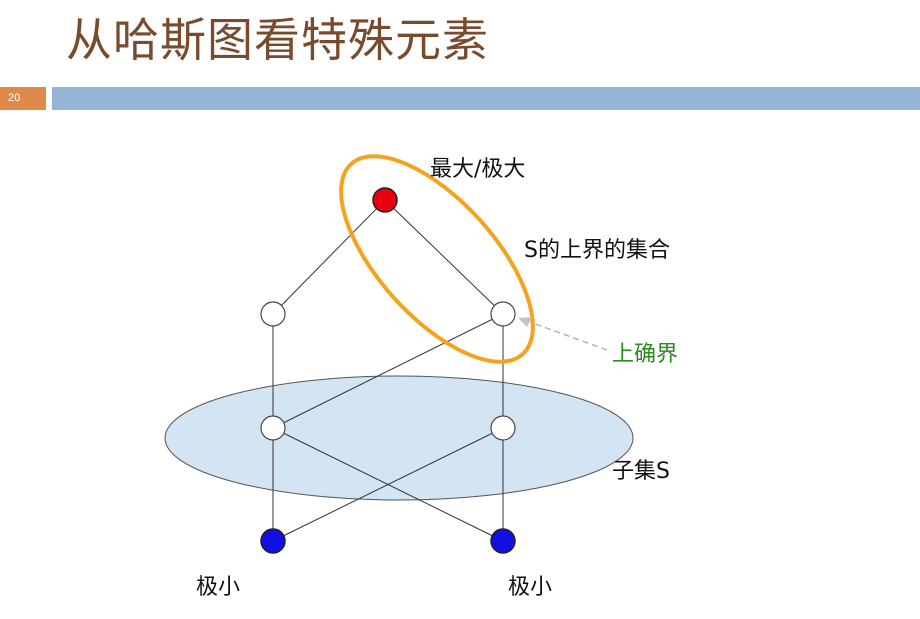 This screenshot has height=619, width=920. What do you see at coordinates (477, 169) in the screenshot?
I see `label-maximum: 最大/极大` at bounding box center [477, 169].